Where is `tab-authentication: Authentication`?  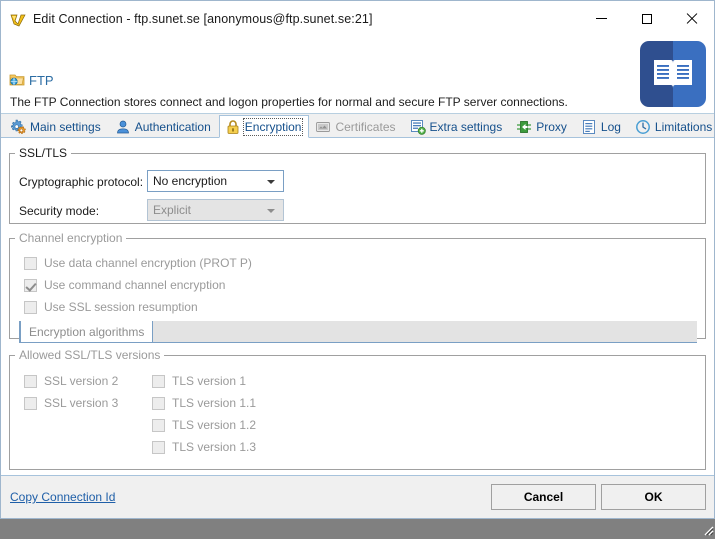 tab-authentication: Authentication is located at coordinates (164, 126).